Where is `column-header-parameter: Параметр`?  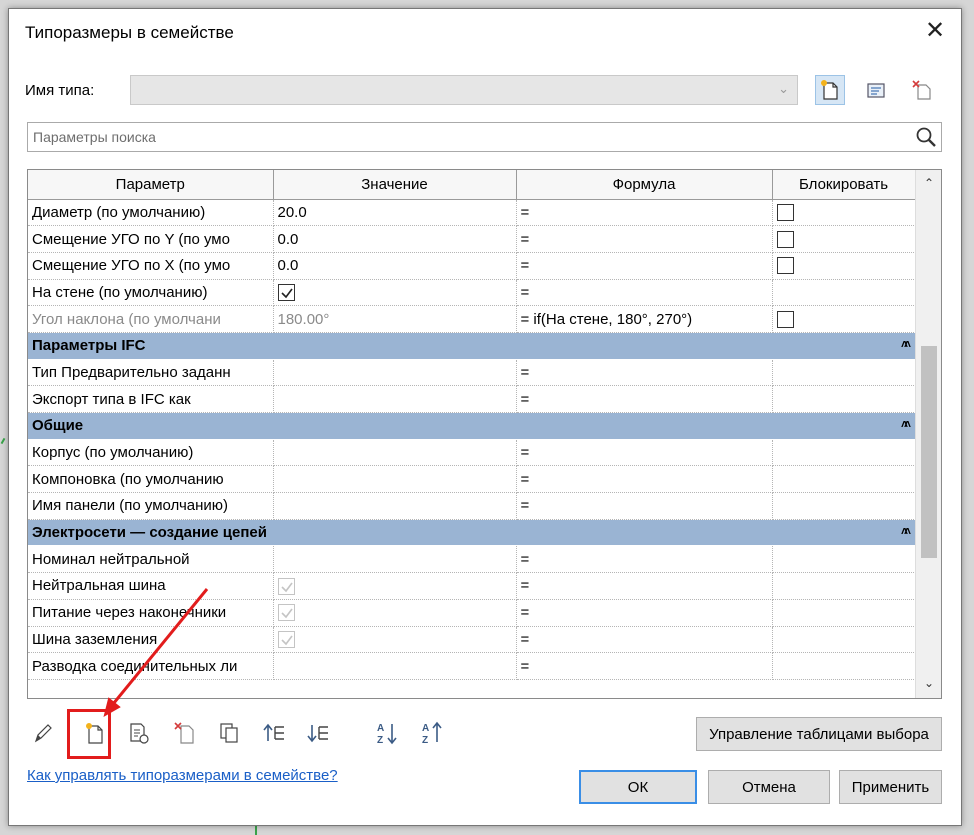
column-header-parameter: Параметр is located at coordinates (151, 185).